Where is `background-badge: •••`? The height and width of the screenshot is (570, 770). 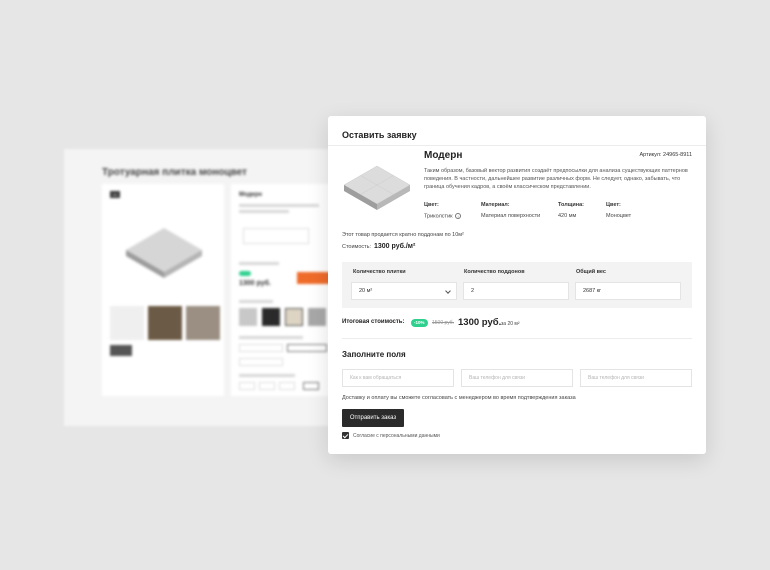 background-badge: ••• is located at coordinates (115, 194).